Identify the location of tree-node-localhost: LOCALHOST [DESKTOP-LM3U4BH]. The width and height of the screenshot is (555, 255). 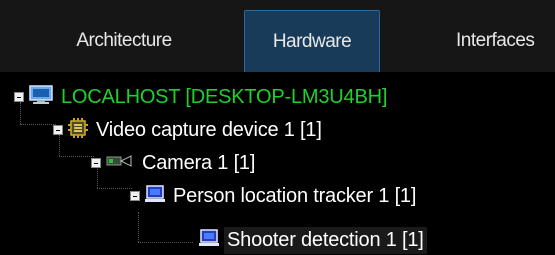
(202, 97).